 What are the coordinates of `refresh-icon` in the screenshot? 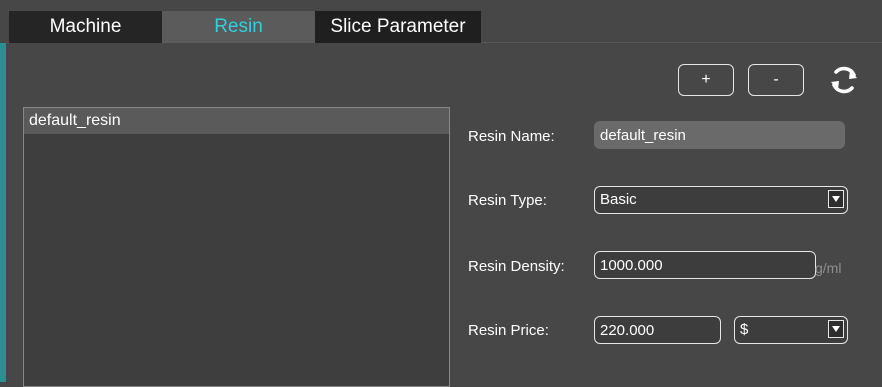 It's located at (844, 80).